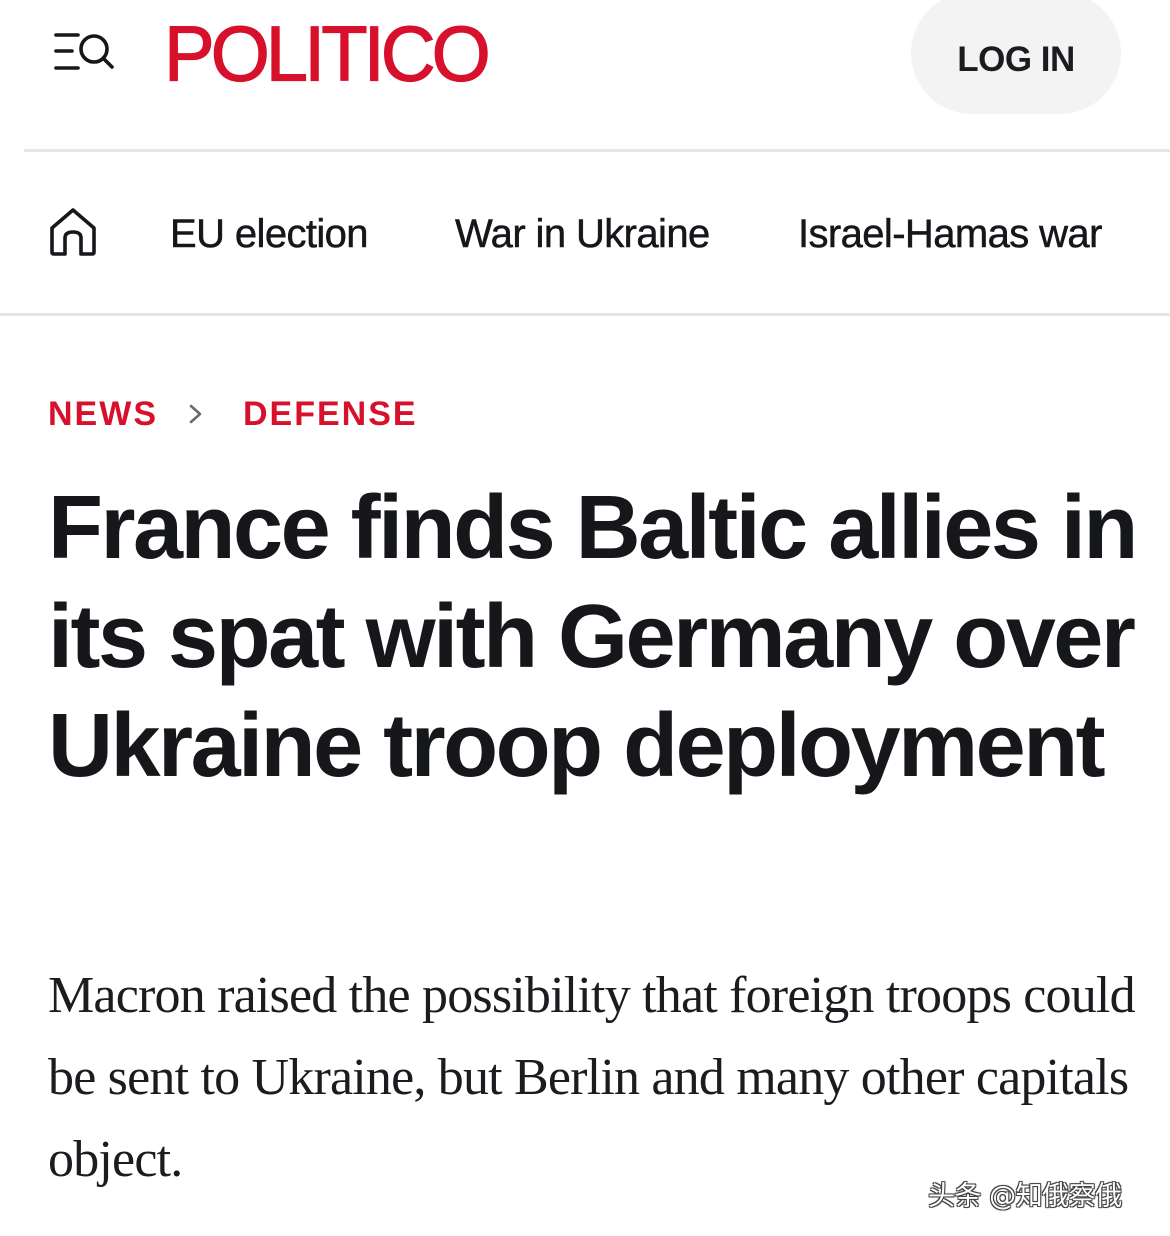 The image size is (1170, 1236). I want to click on nav-divider, so click(585, 314).